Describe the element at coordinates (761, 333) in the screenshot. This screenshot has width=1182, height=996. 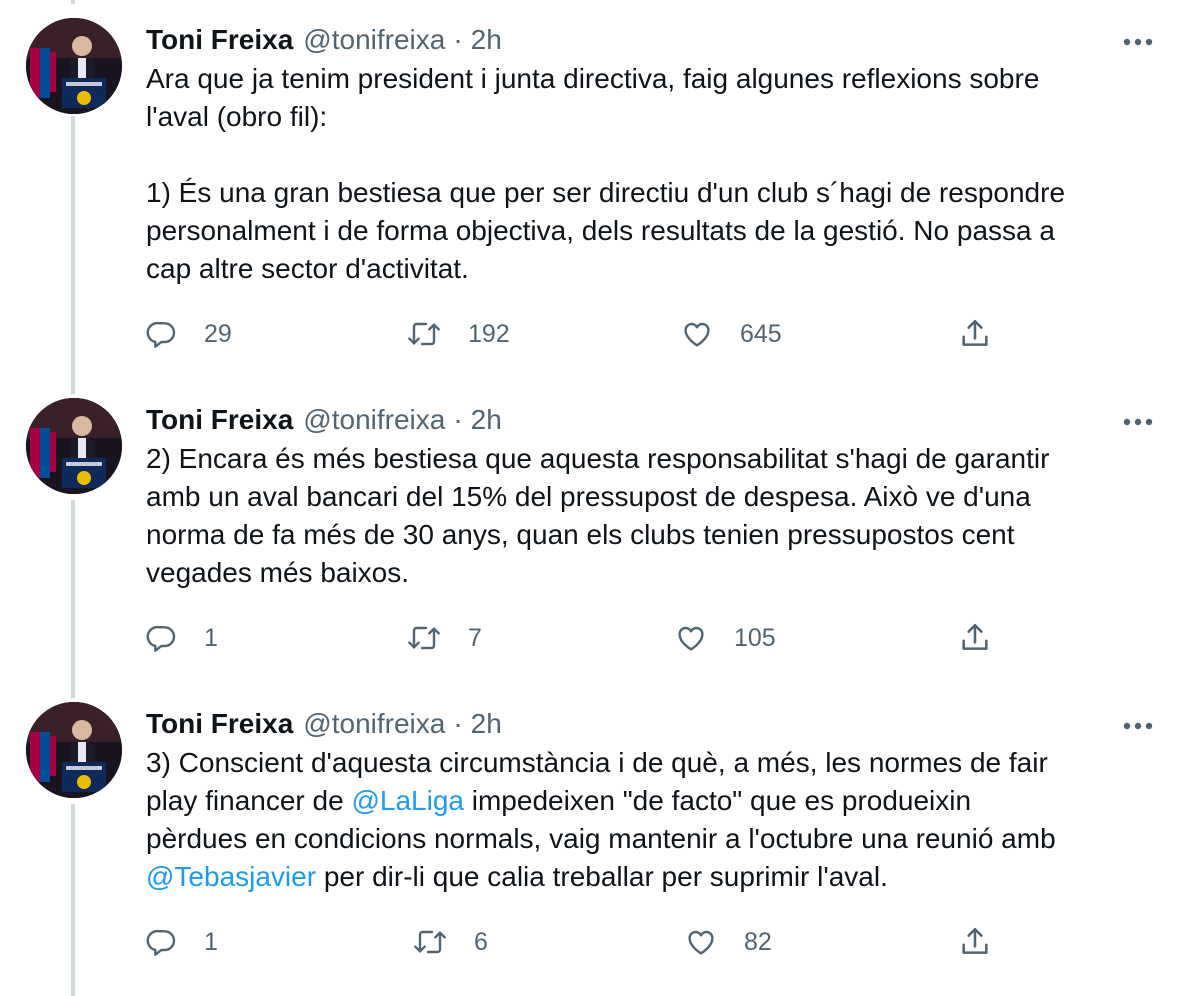
I see `like-count: 645` at that location.